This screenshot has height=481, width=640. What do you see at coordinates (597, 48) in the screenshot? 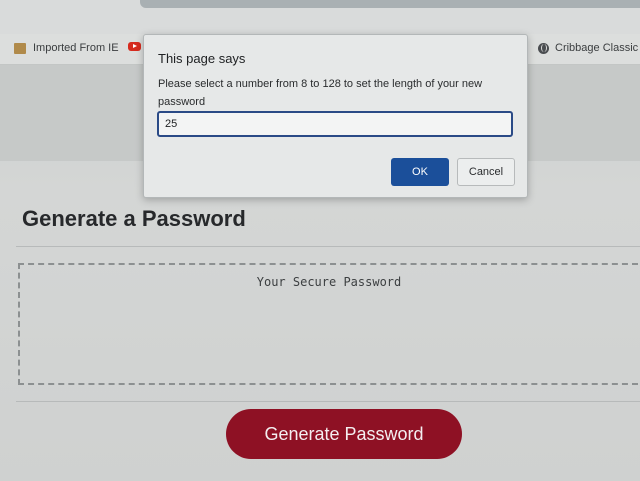
I see `bookmark-label: Cribbage Classic |` at bounding box center [597, 48].